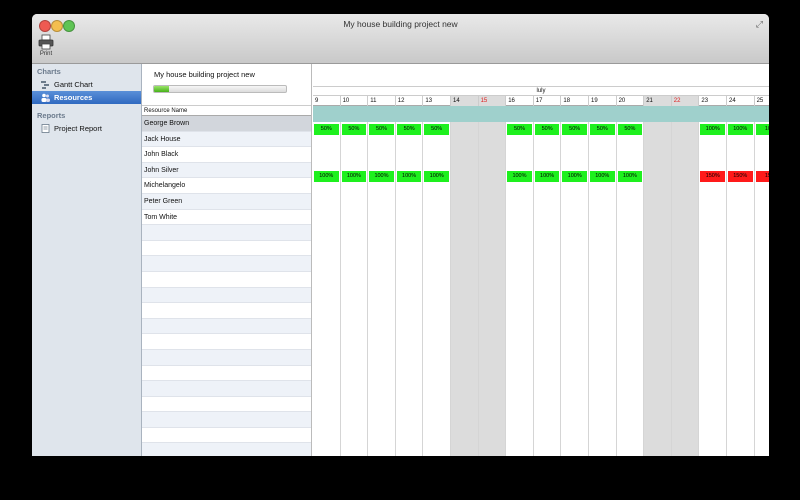 The height and width of the screenshot is (500, 800). Describe the element at coordinates (73, 84) in the screenshot. I see `sidebar-item-label: Gantt Chart` at that location.